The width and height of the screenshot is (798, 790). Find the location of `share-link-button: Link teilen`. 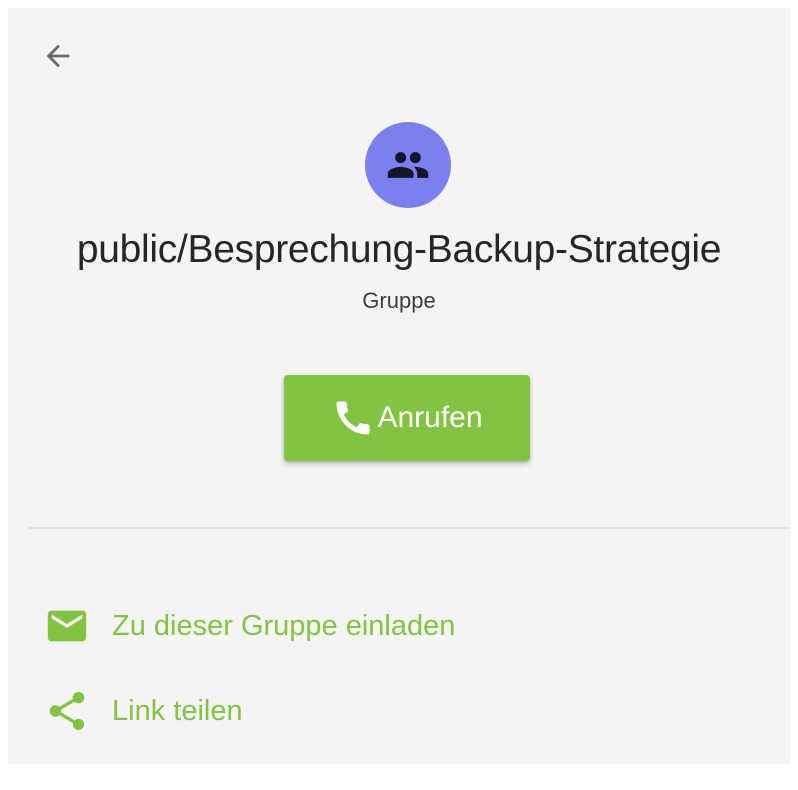

share-link-button: Link teilen is located at coordinates (143, 711).